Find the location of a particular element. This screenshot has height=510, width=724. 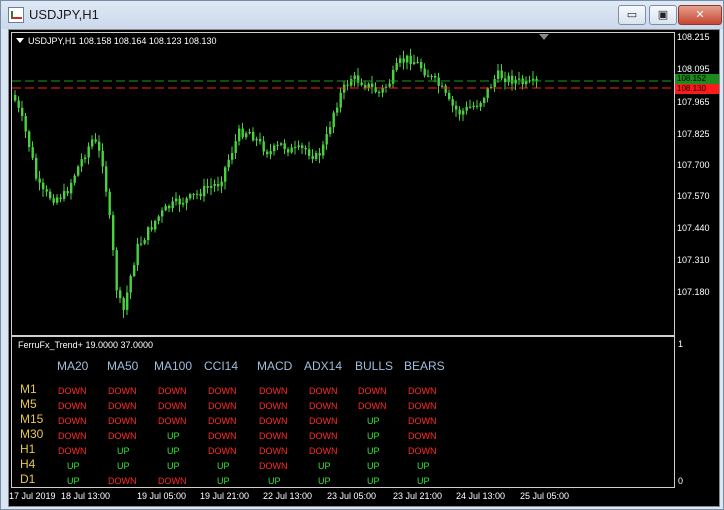

time-tick-label: 25 Jul 05:00 is located at coordinates (545, 496).